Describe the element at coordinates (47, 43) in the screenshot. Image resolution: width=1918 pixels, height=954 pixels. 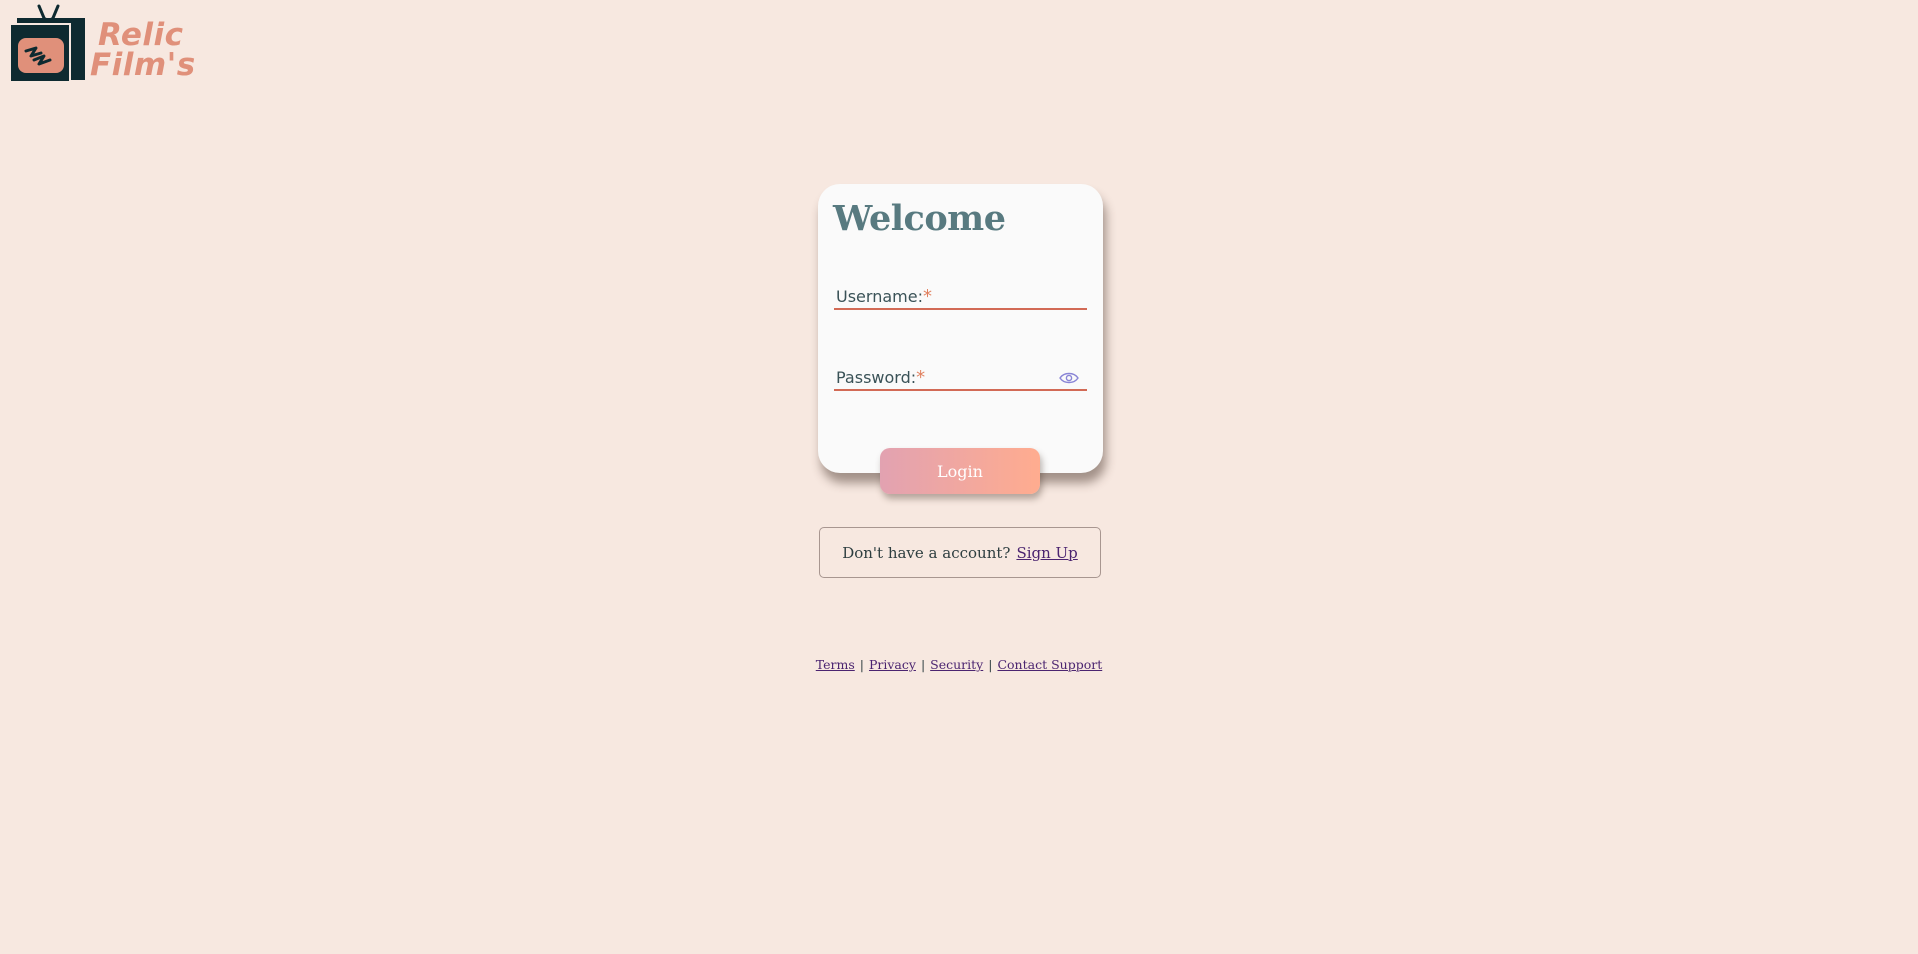
I see `tv-icon` at that location.